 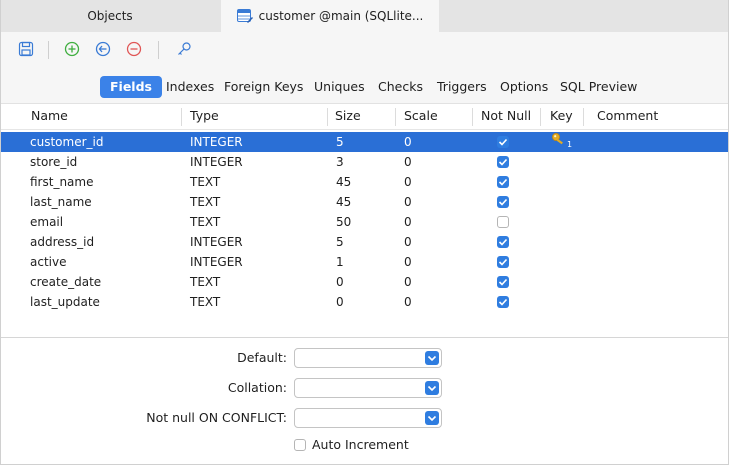 What do you see at coordinates (364, 50) in the screenshot?
I see `toolbar` at bounding box center [364, 50].